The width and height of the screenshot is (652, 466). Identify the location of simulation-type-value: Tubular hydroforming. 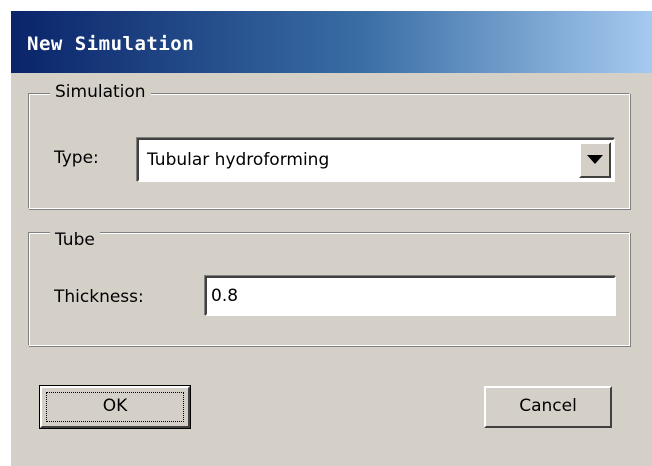
(238, 160).